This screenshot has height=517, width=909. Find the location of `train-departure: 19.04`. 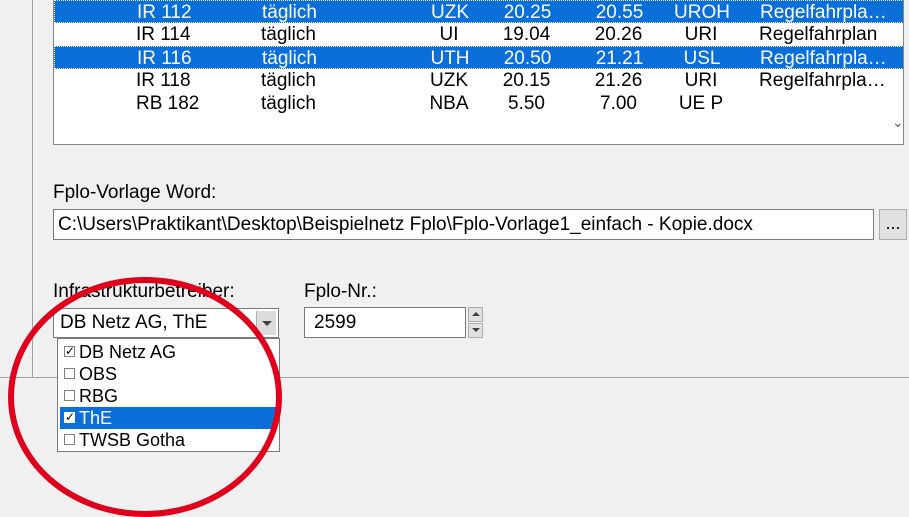

train-departure: 19.04 is located at coordinates (526, 34).